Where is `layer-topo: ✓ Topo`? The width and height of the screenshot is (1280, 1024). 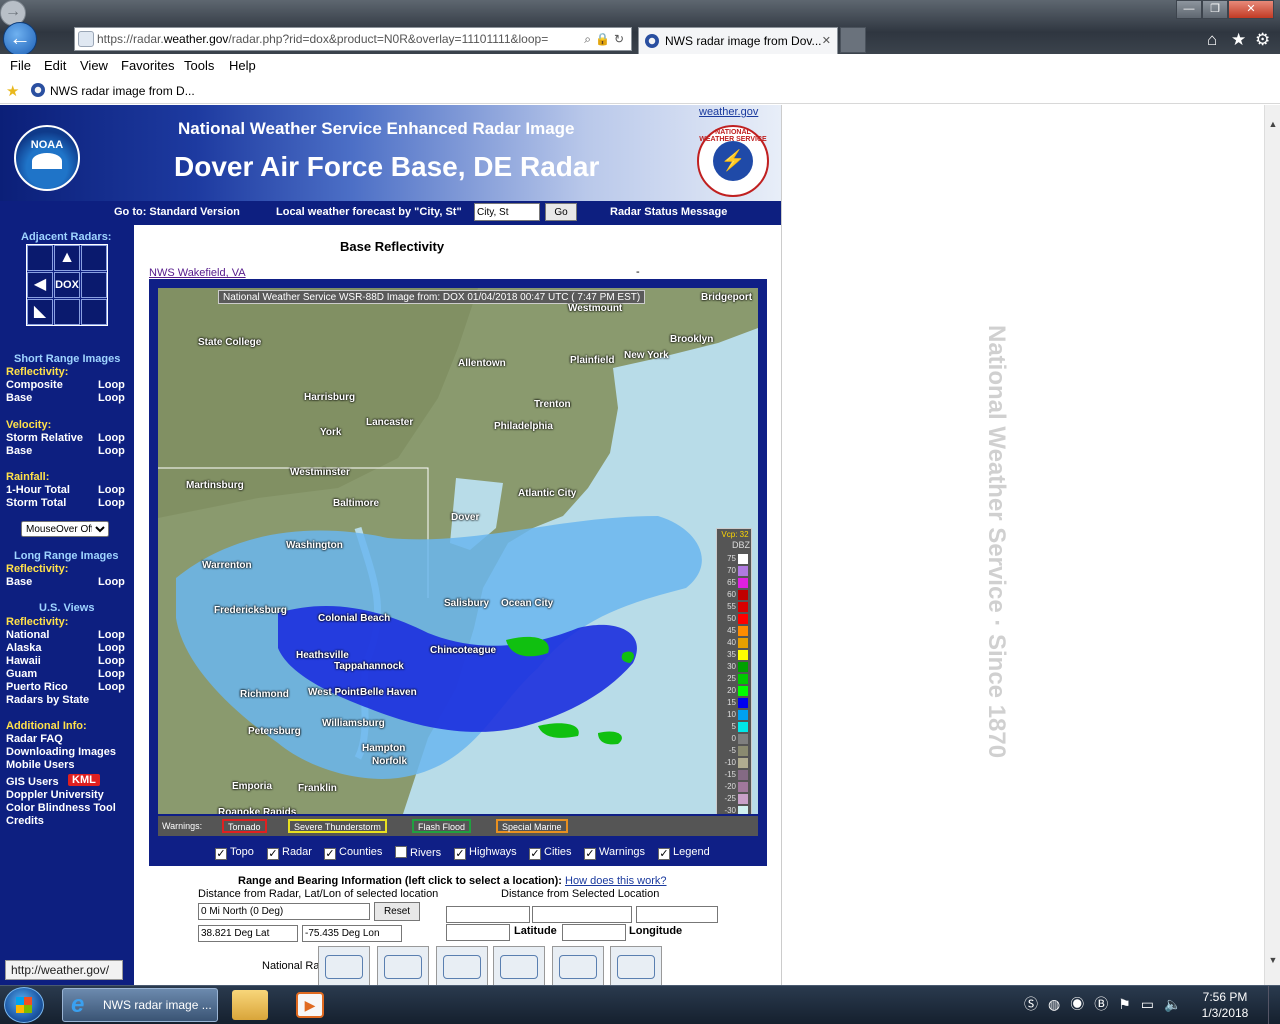
layer-topo: ✓ Topo is located at coordinates (234, 853).